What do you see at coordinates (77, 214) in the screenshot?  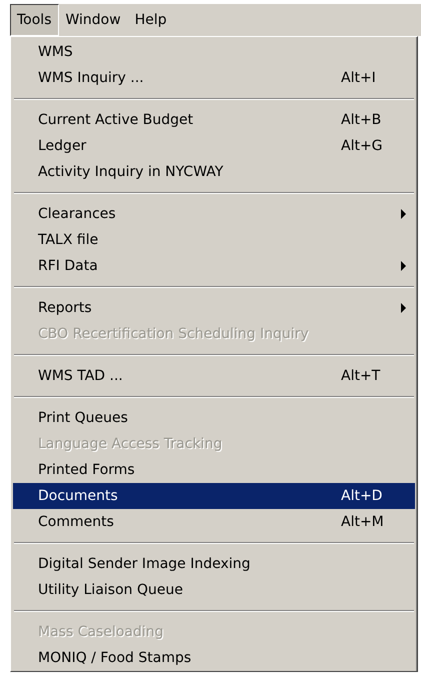 I see `menu-item-label: Clearances` at bounding box center [77, 214].